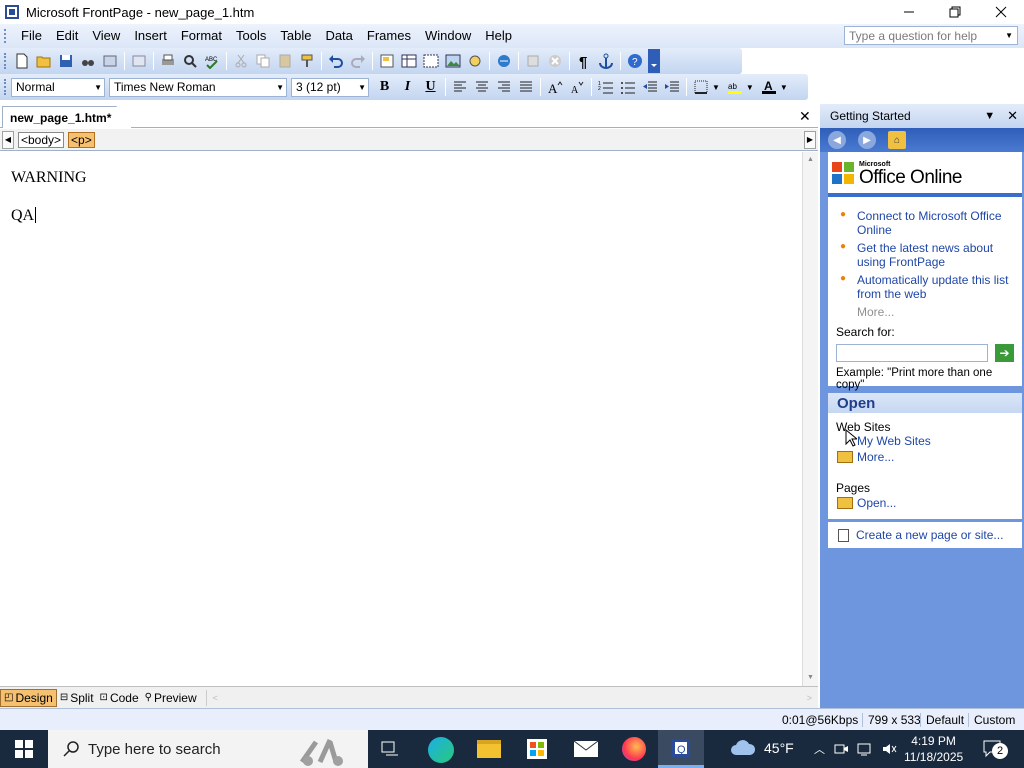 The image size is (1024, 768). What do you see at coordinates (889, 749) in the screenshot?
I see `volume-icon` at bounding box center [889, 749].